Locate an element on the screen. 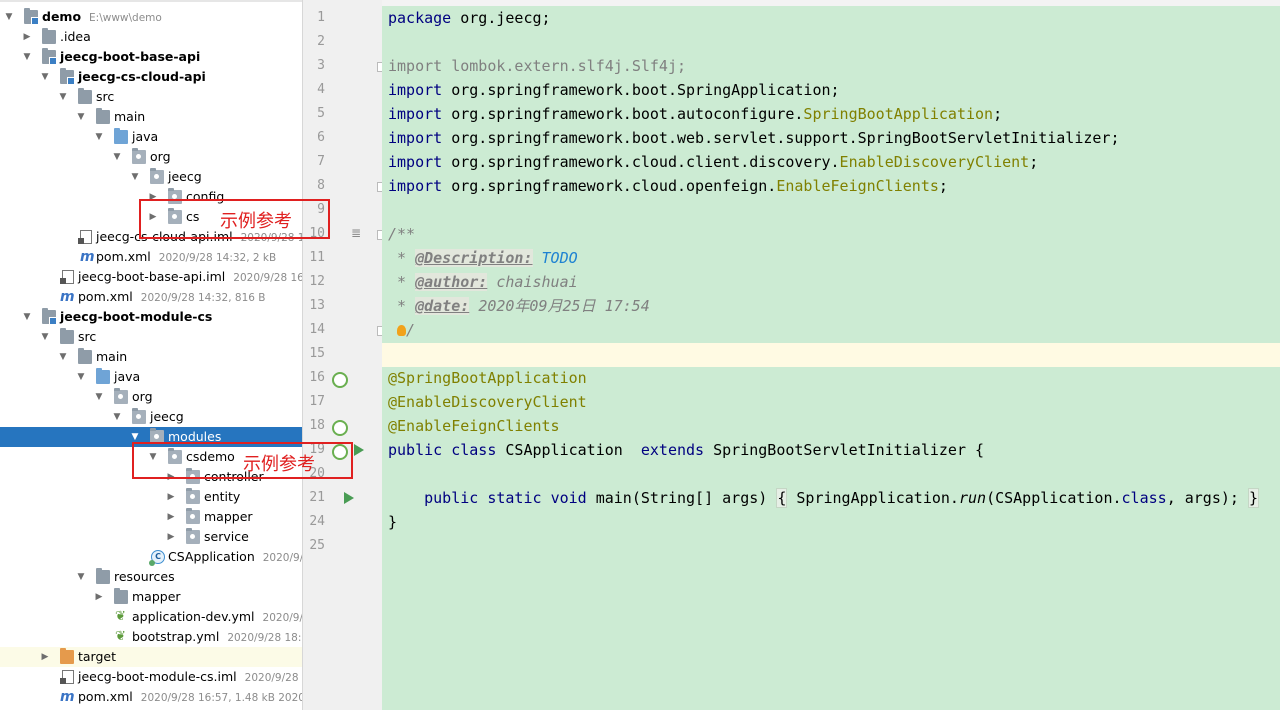  tree-row-cs-cloud-api: ▼ jeecg-cs-cloud-api is located at coordinates (151, 77).